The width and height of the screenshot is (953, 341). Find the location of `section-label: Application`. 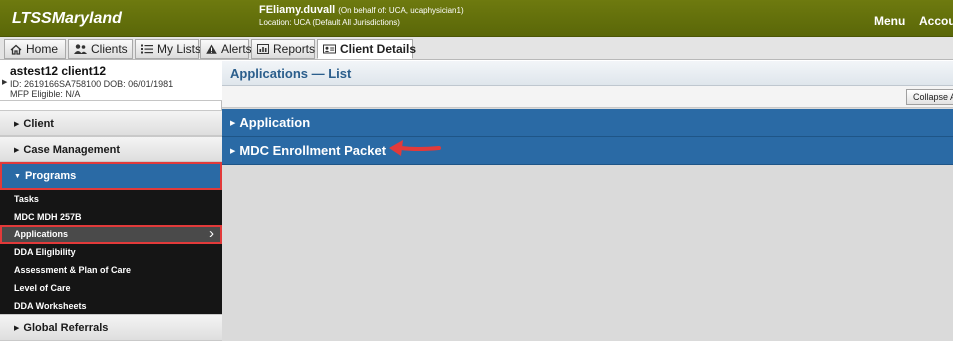

section-label: Application is located at coordinates (275, 122).